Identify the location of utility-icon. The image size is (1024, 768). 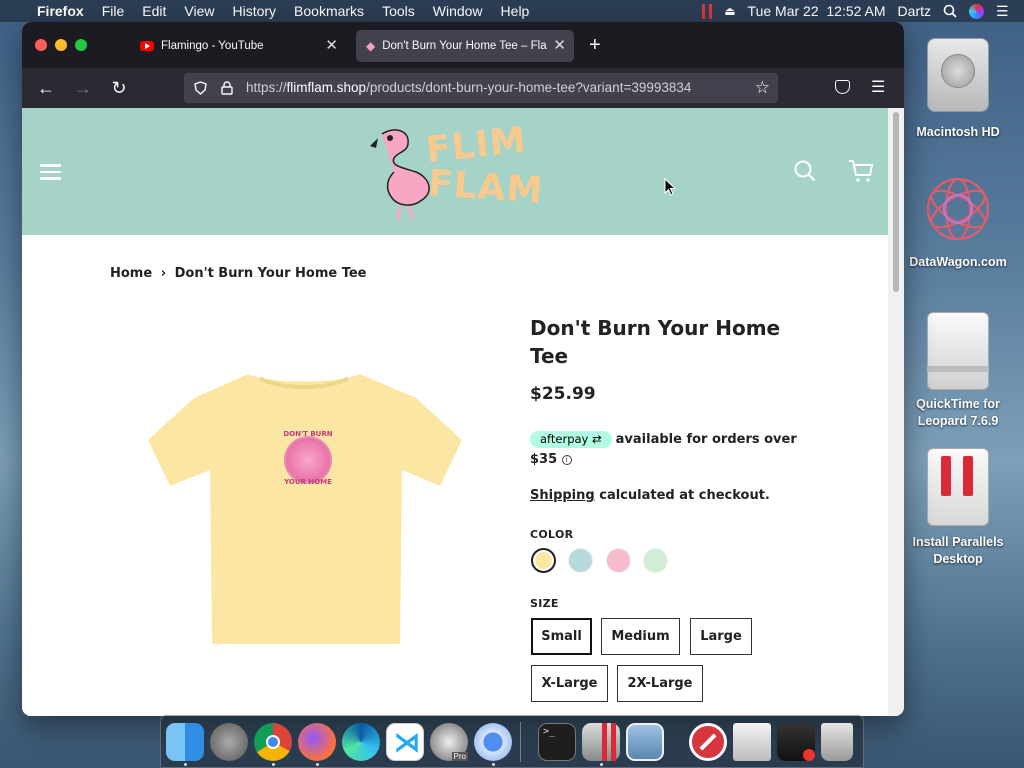
(796, 742).